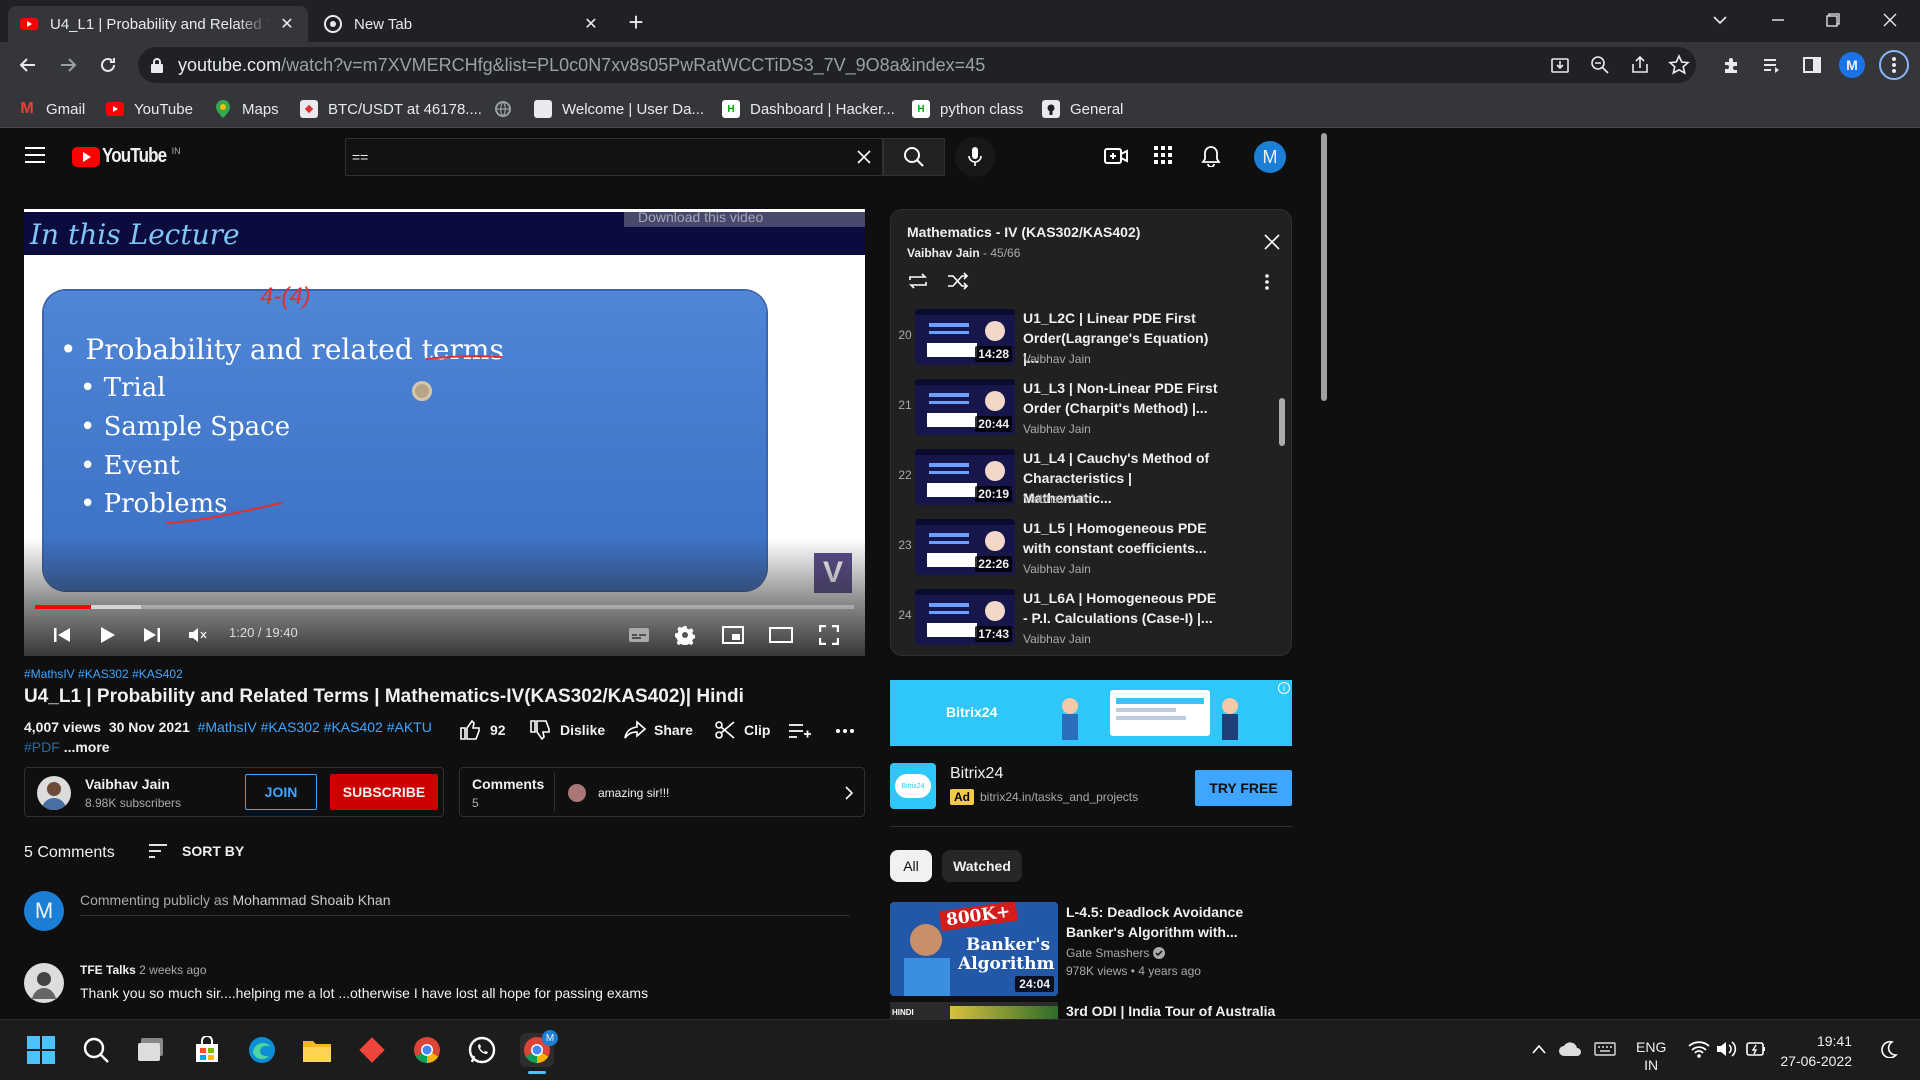 The image size is (1920, 1080). I want to click on lock-icon, so click(157, 65).